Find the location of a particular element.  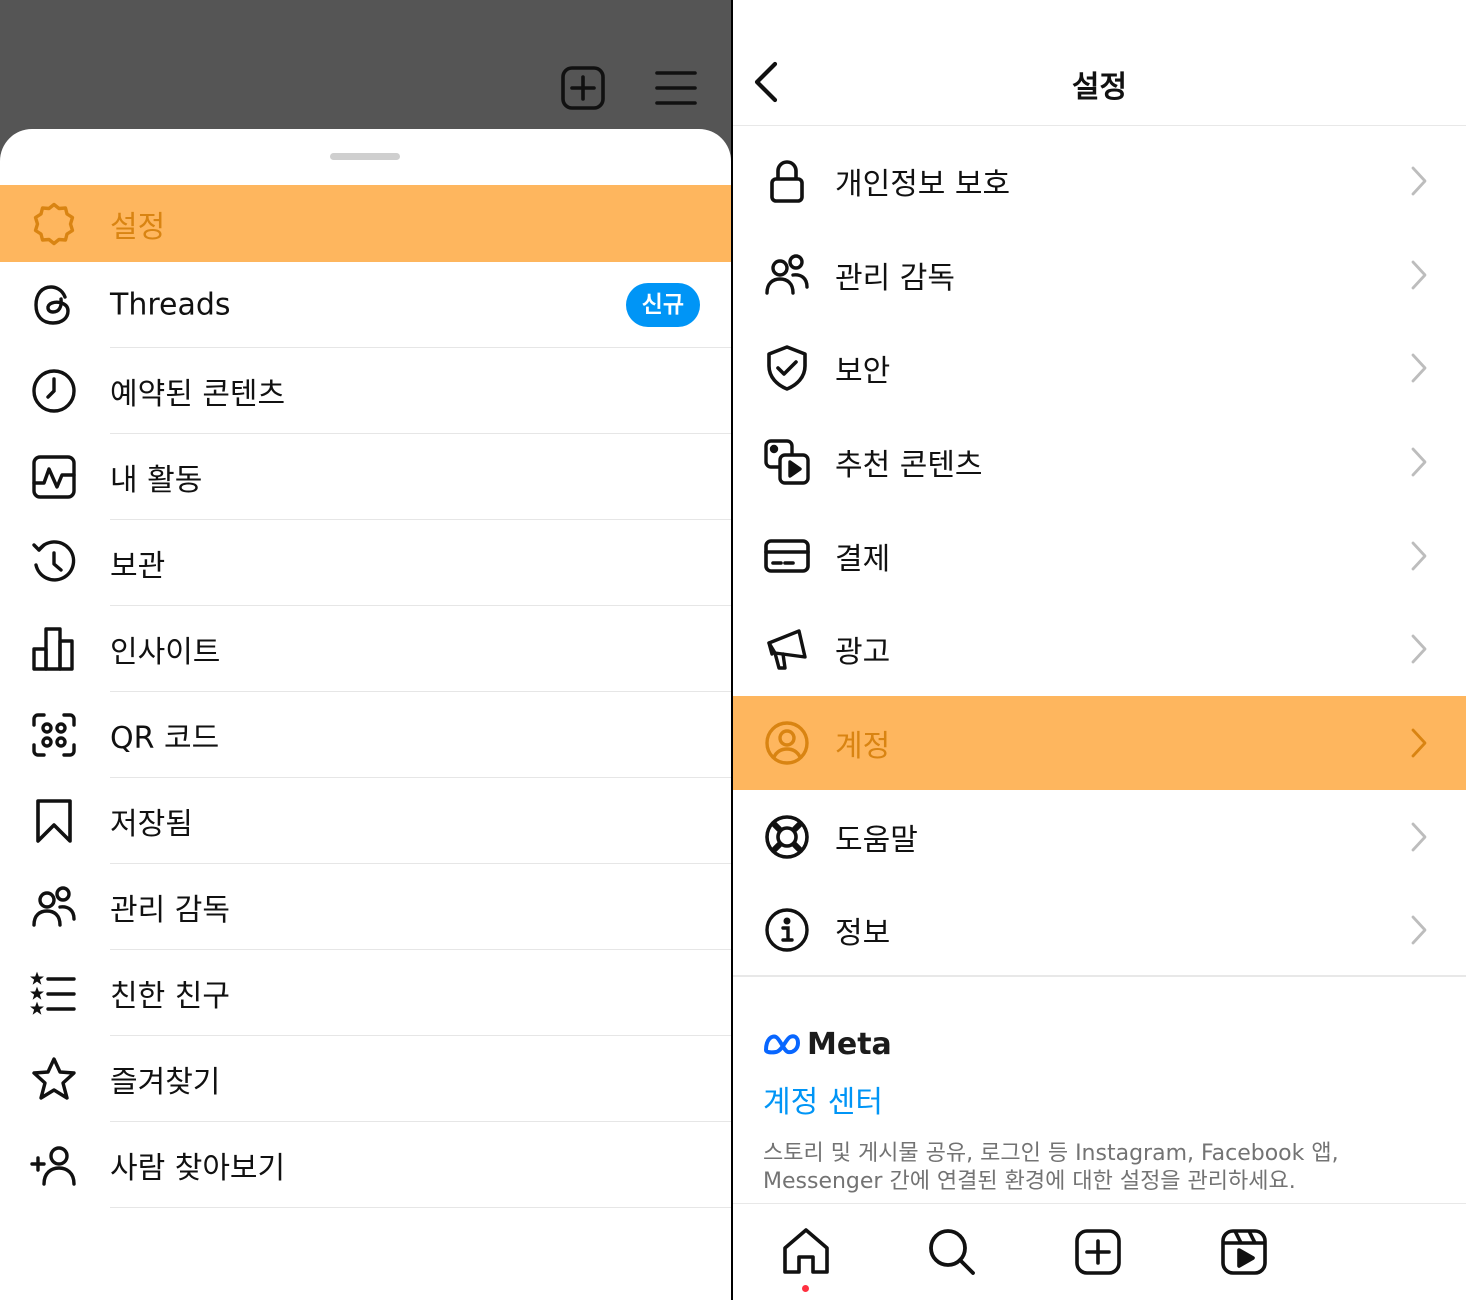

settings-icon is located at coordinates (54, 223).